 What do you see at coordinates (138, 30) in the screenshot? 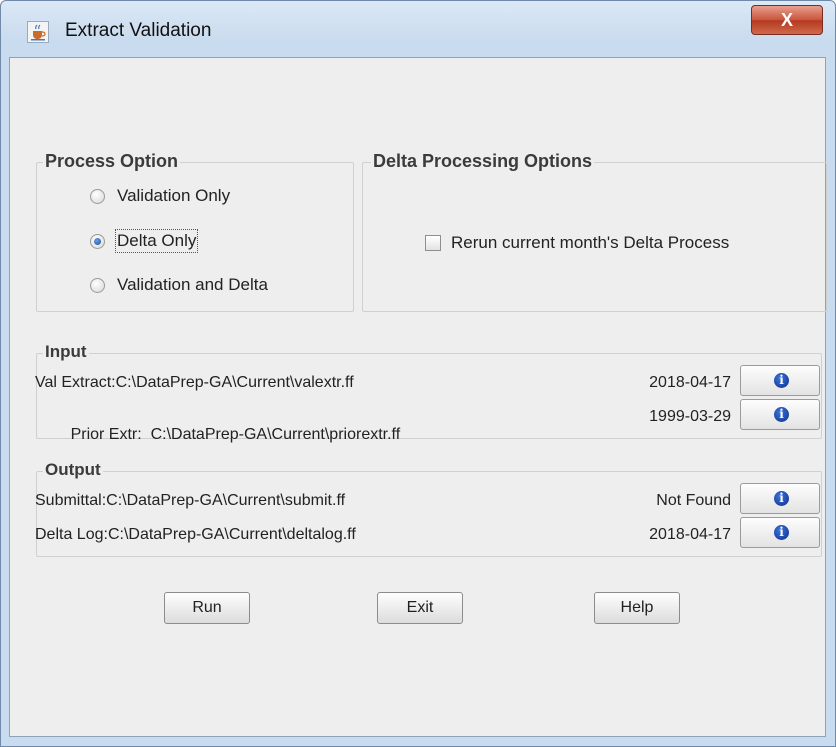
I see `window-title: Extract Validation` at bounding box center [138, 30].